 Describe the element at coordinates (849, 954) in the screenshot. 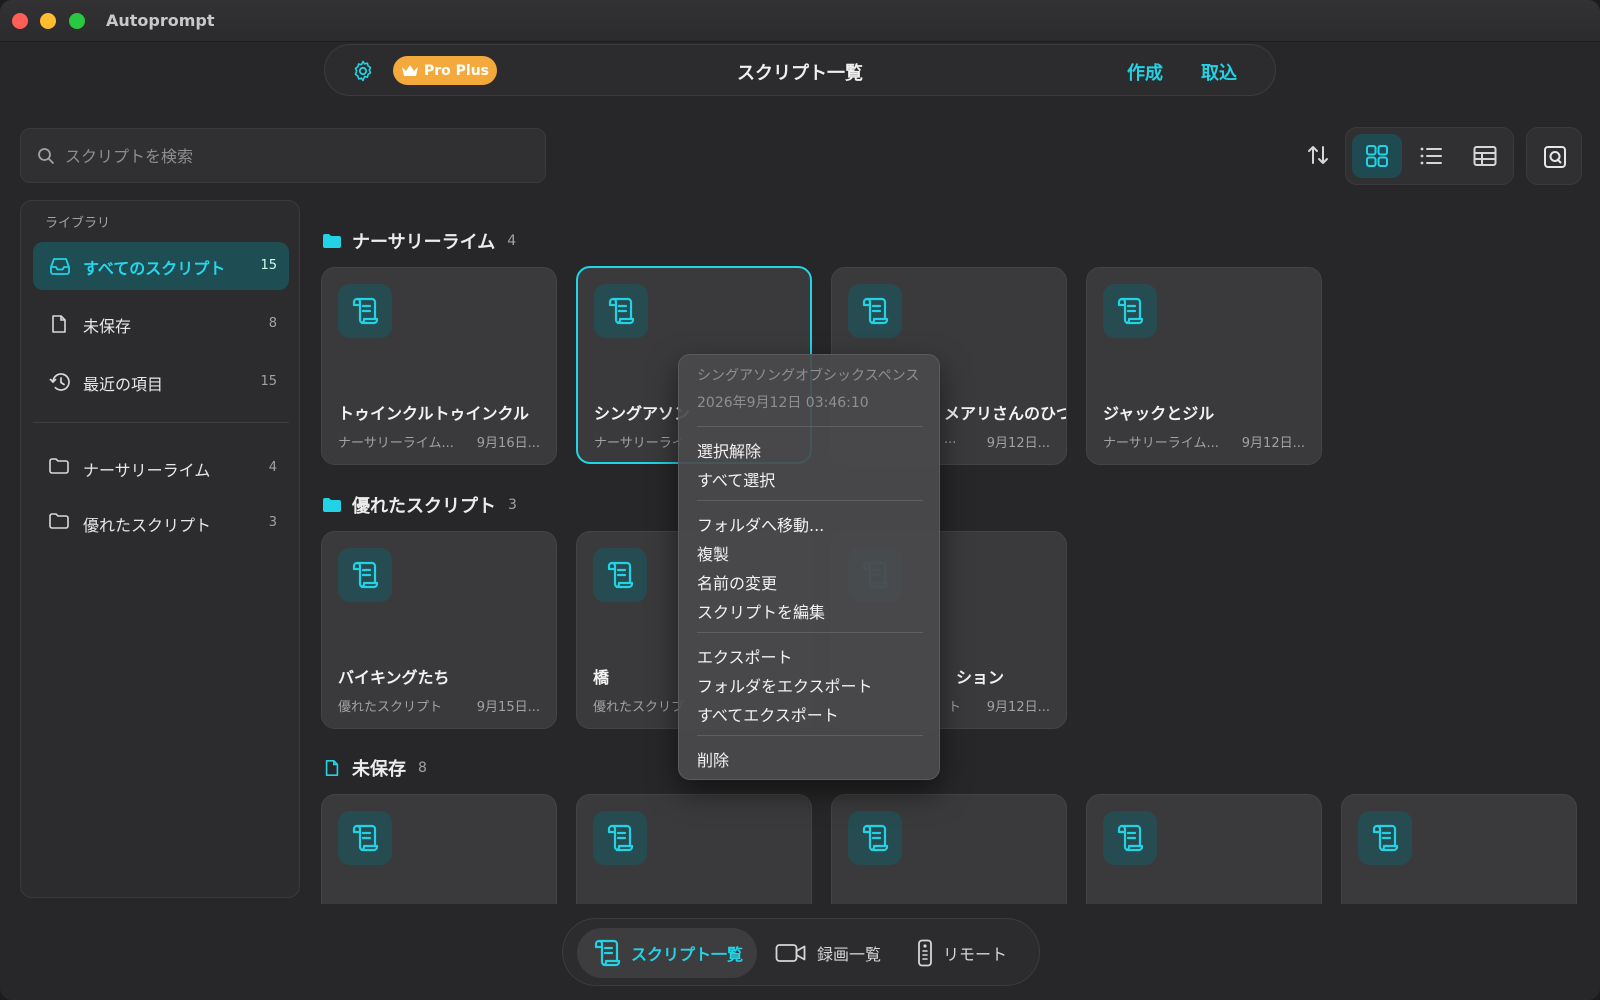

I see `tab-label: 録画一覧` at that location.